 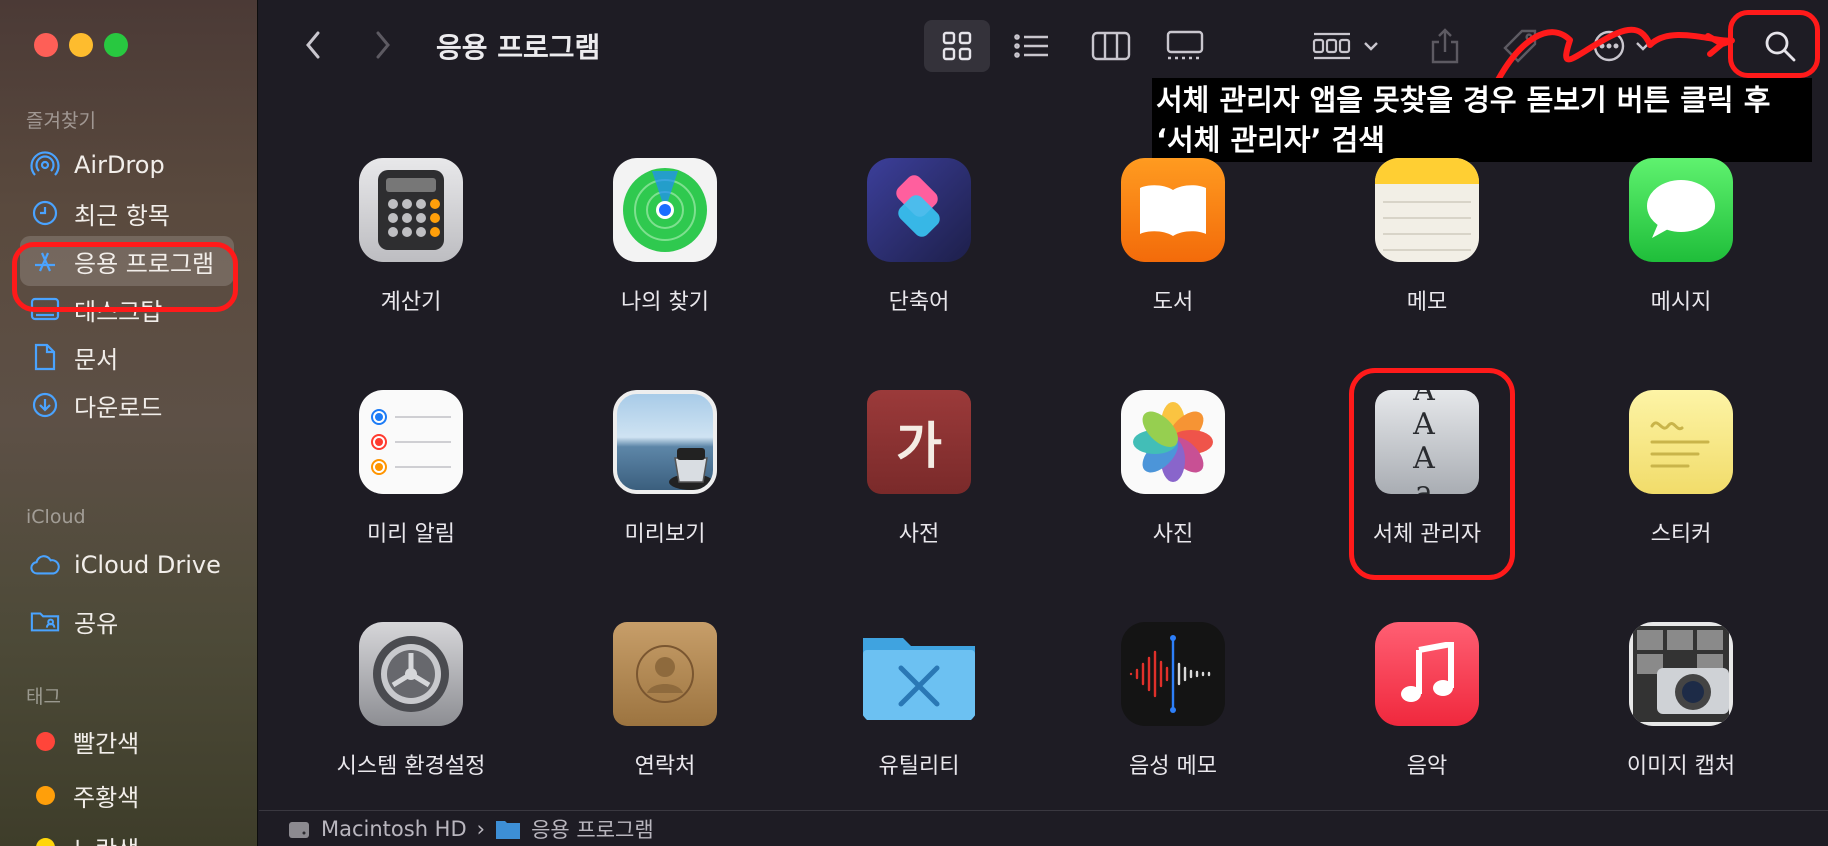 I want to click on app-item: 메모, so click(x=1427, y=237).